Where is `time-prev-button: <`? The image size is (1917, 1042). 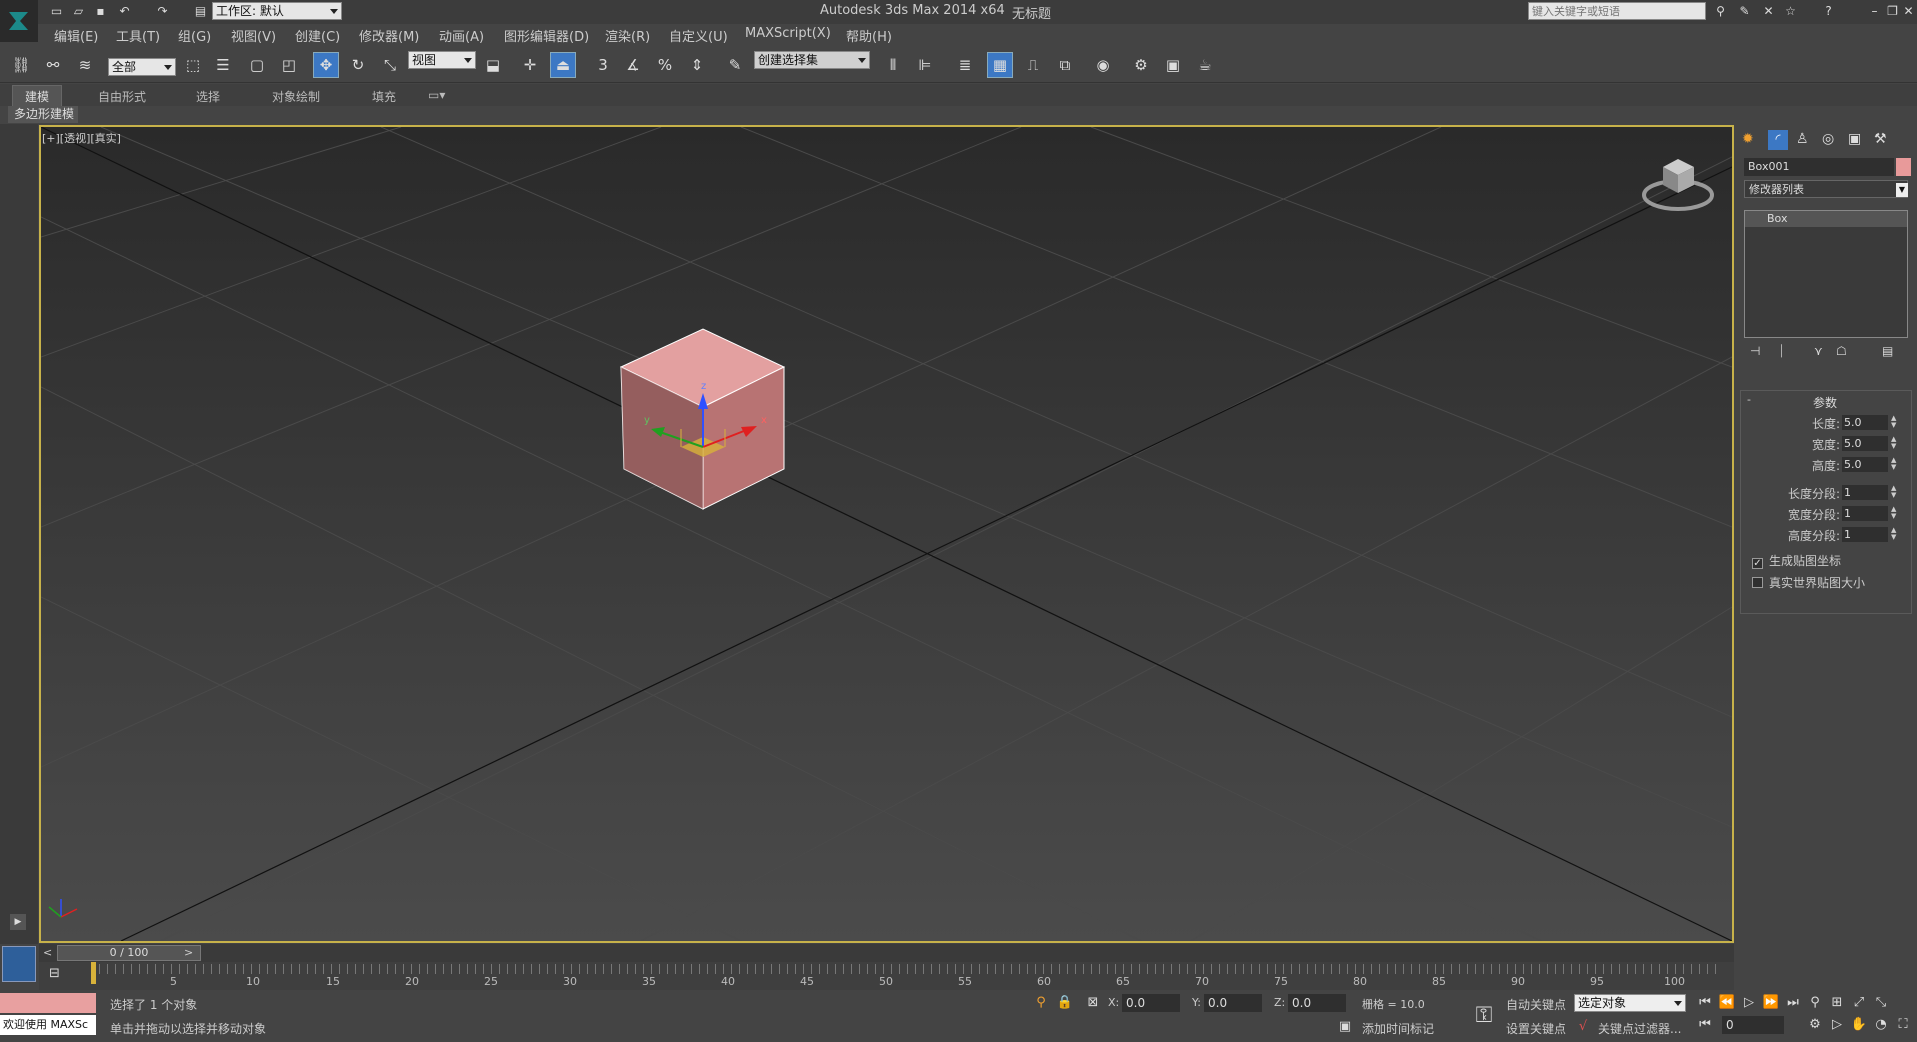
time-prev-button: < is located at coordinates (47, 952).